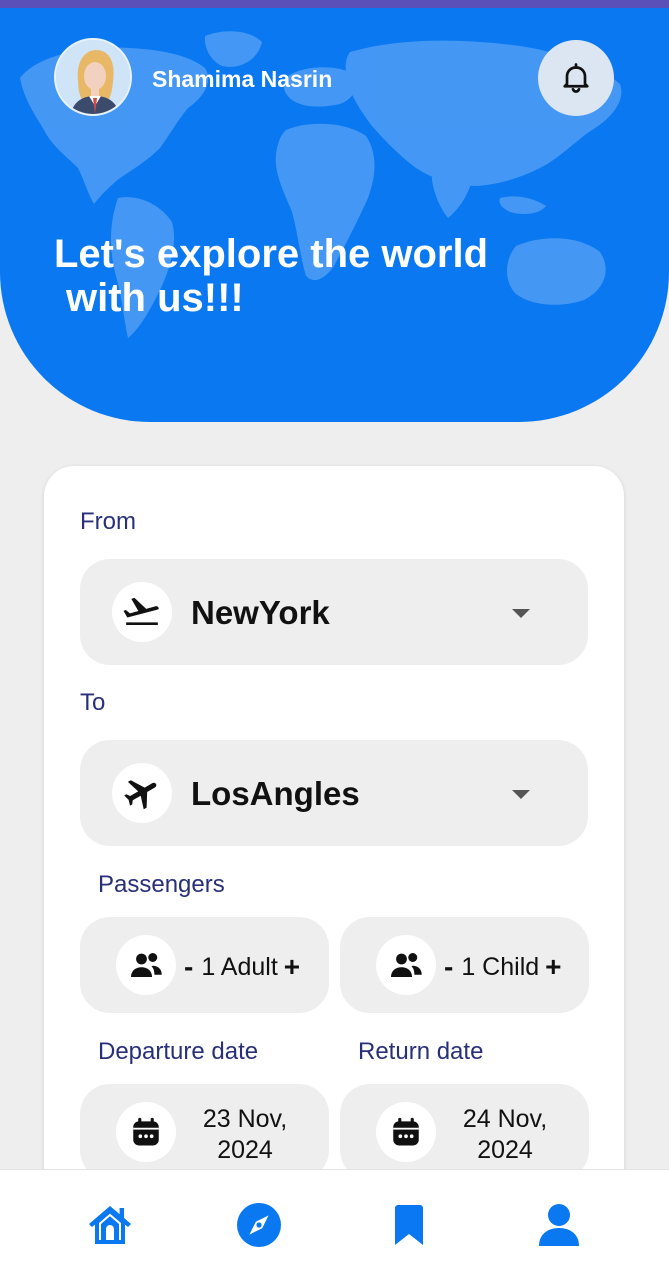 The width and height of the screenshot is (669, 1280). What do you see at coordinates (245, 1150) in the screenshot?
I see `departure-date-line-2: 2024` at bounding box center [245, 1150].